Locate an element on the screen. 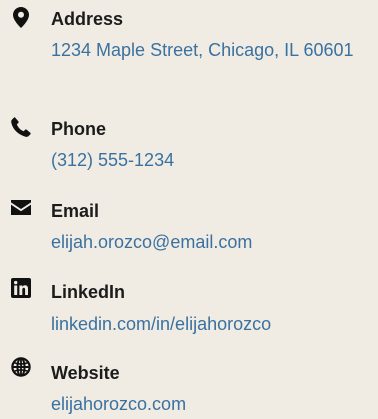  contact-label: Email is located at coordinates (75, 211).